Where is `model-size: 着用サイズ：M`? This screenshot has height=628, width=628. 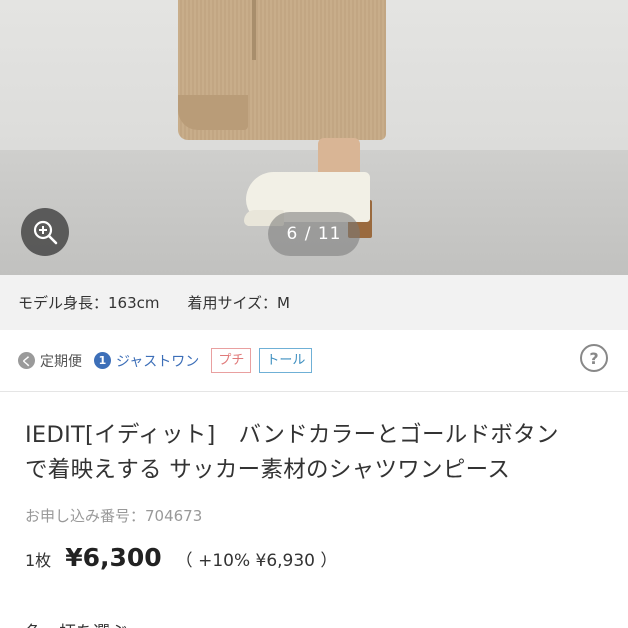
model-size: 着用サイズ：M is located at coordinates (239, 303).